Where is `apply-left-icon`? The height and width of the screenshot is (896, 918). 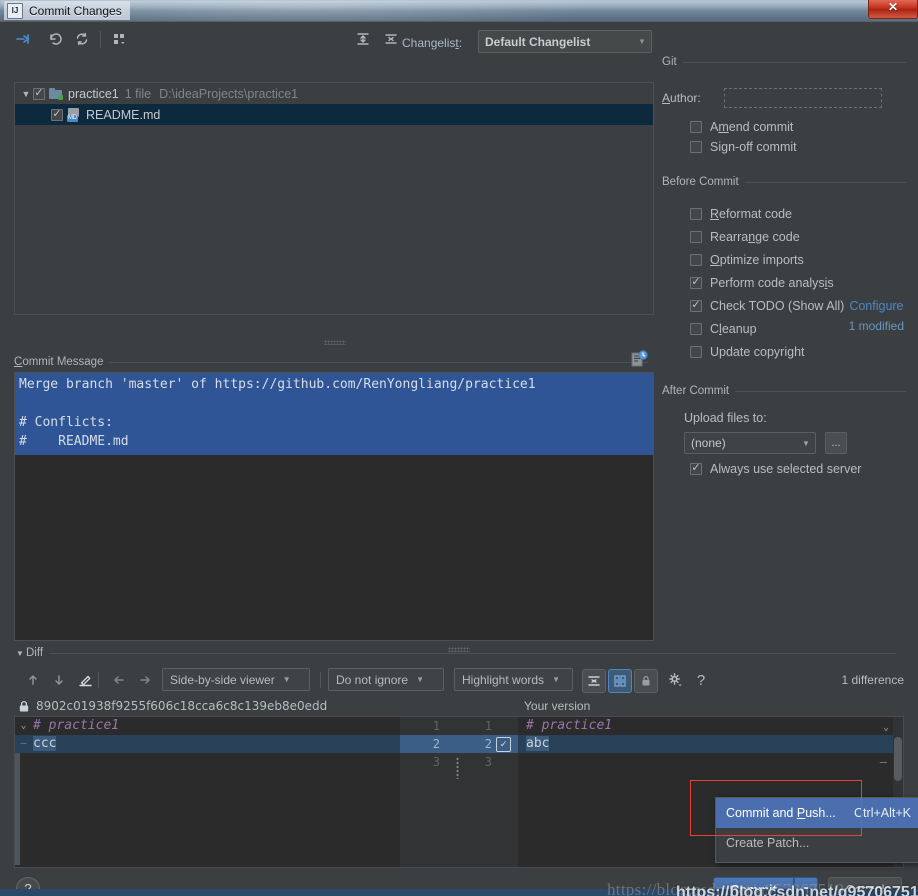
apply-left-icon is located at coordinates (119, 680).